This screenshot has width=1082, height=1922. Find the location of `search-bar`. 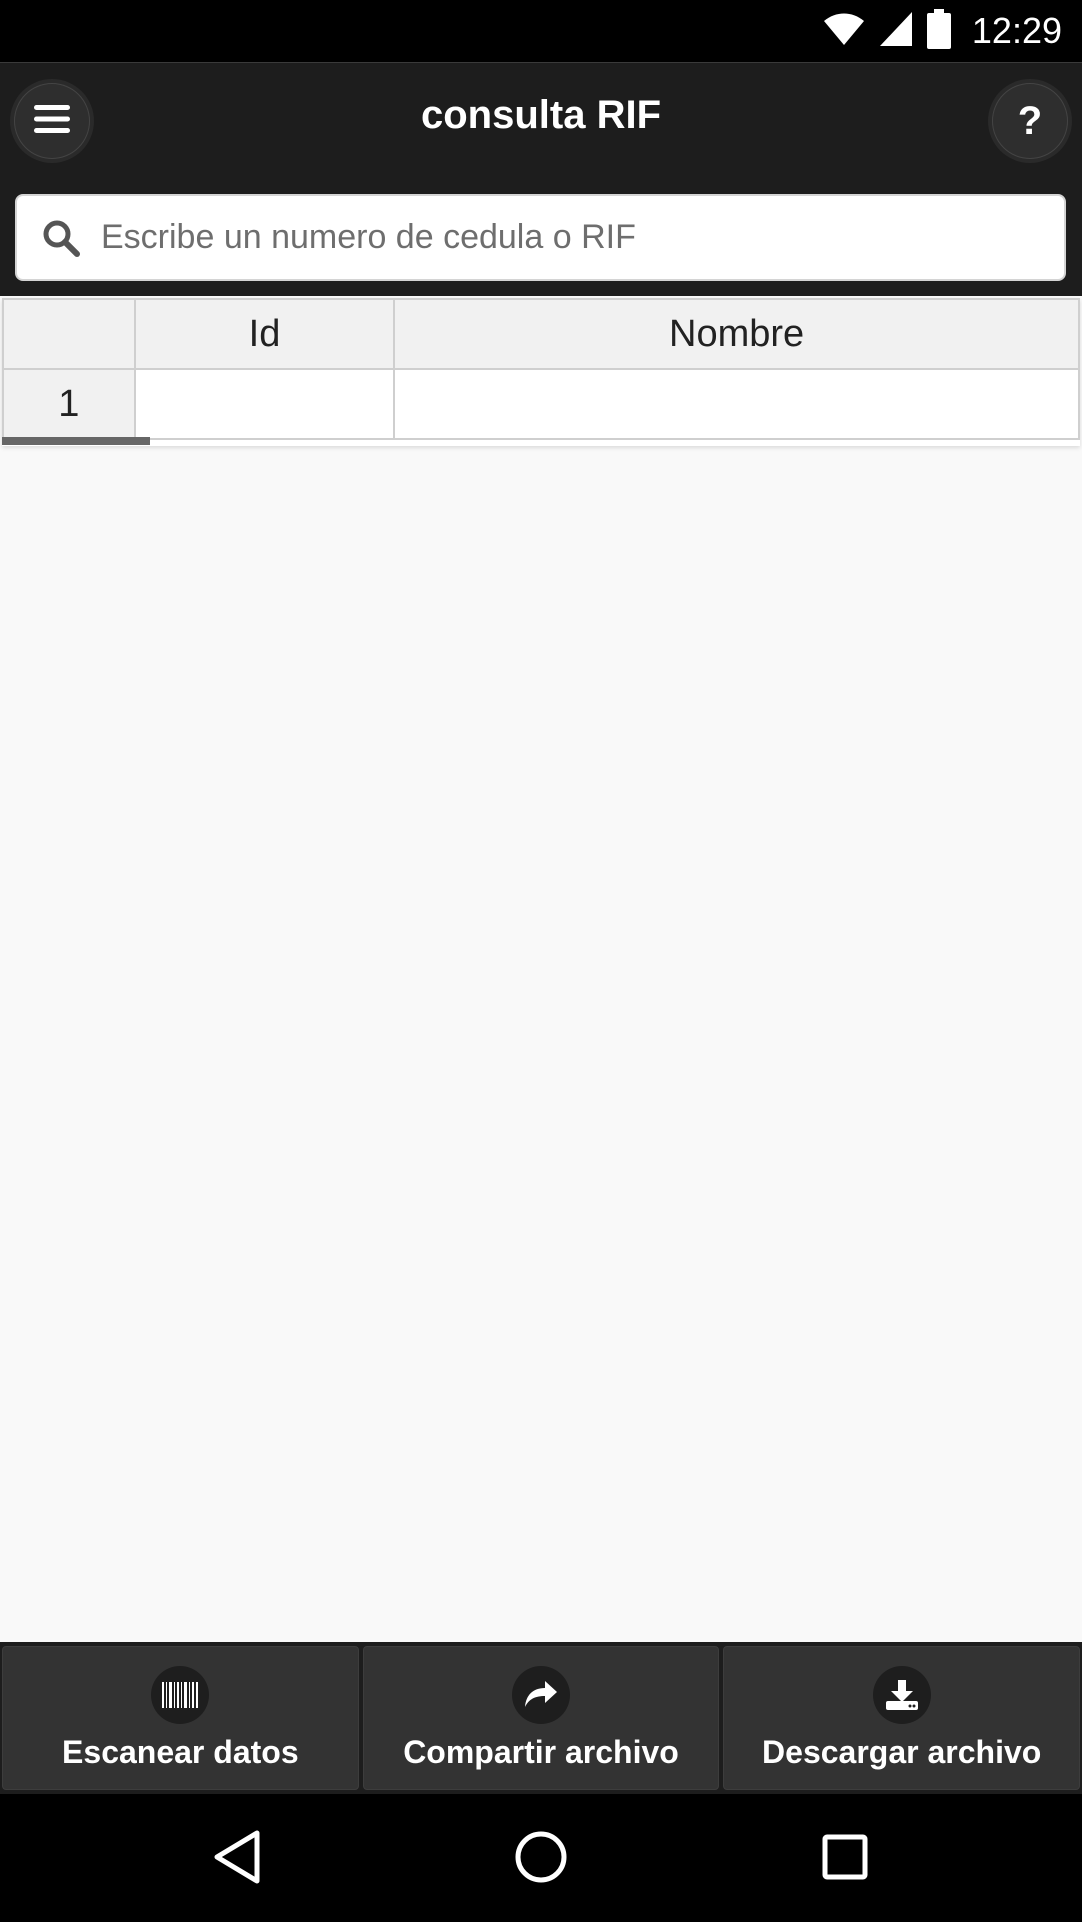

search-bar is located at coordinates (541, 245).